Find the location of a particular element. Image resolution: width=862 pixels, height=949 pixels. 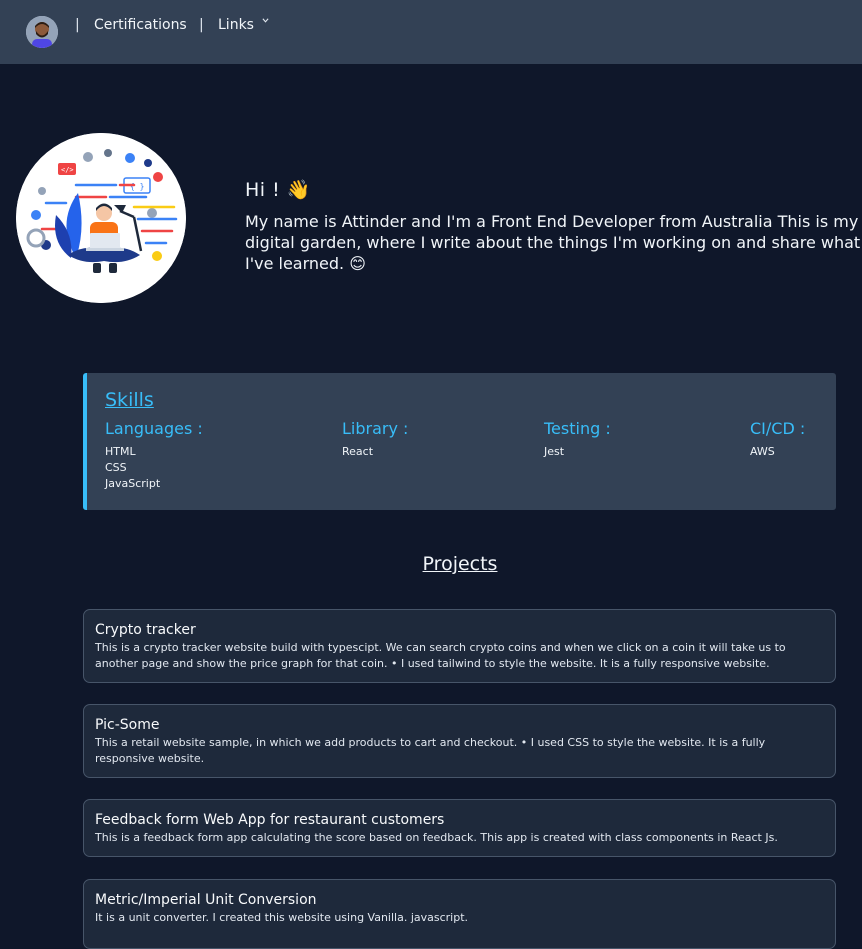

skill-column-testing: Testing : Jest is located at coordinates (577, 439).